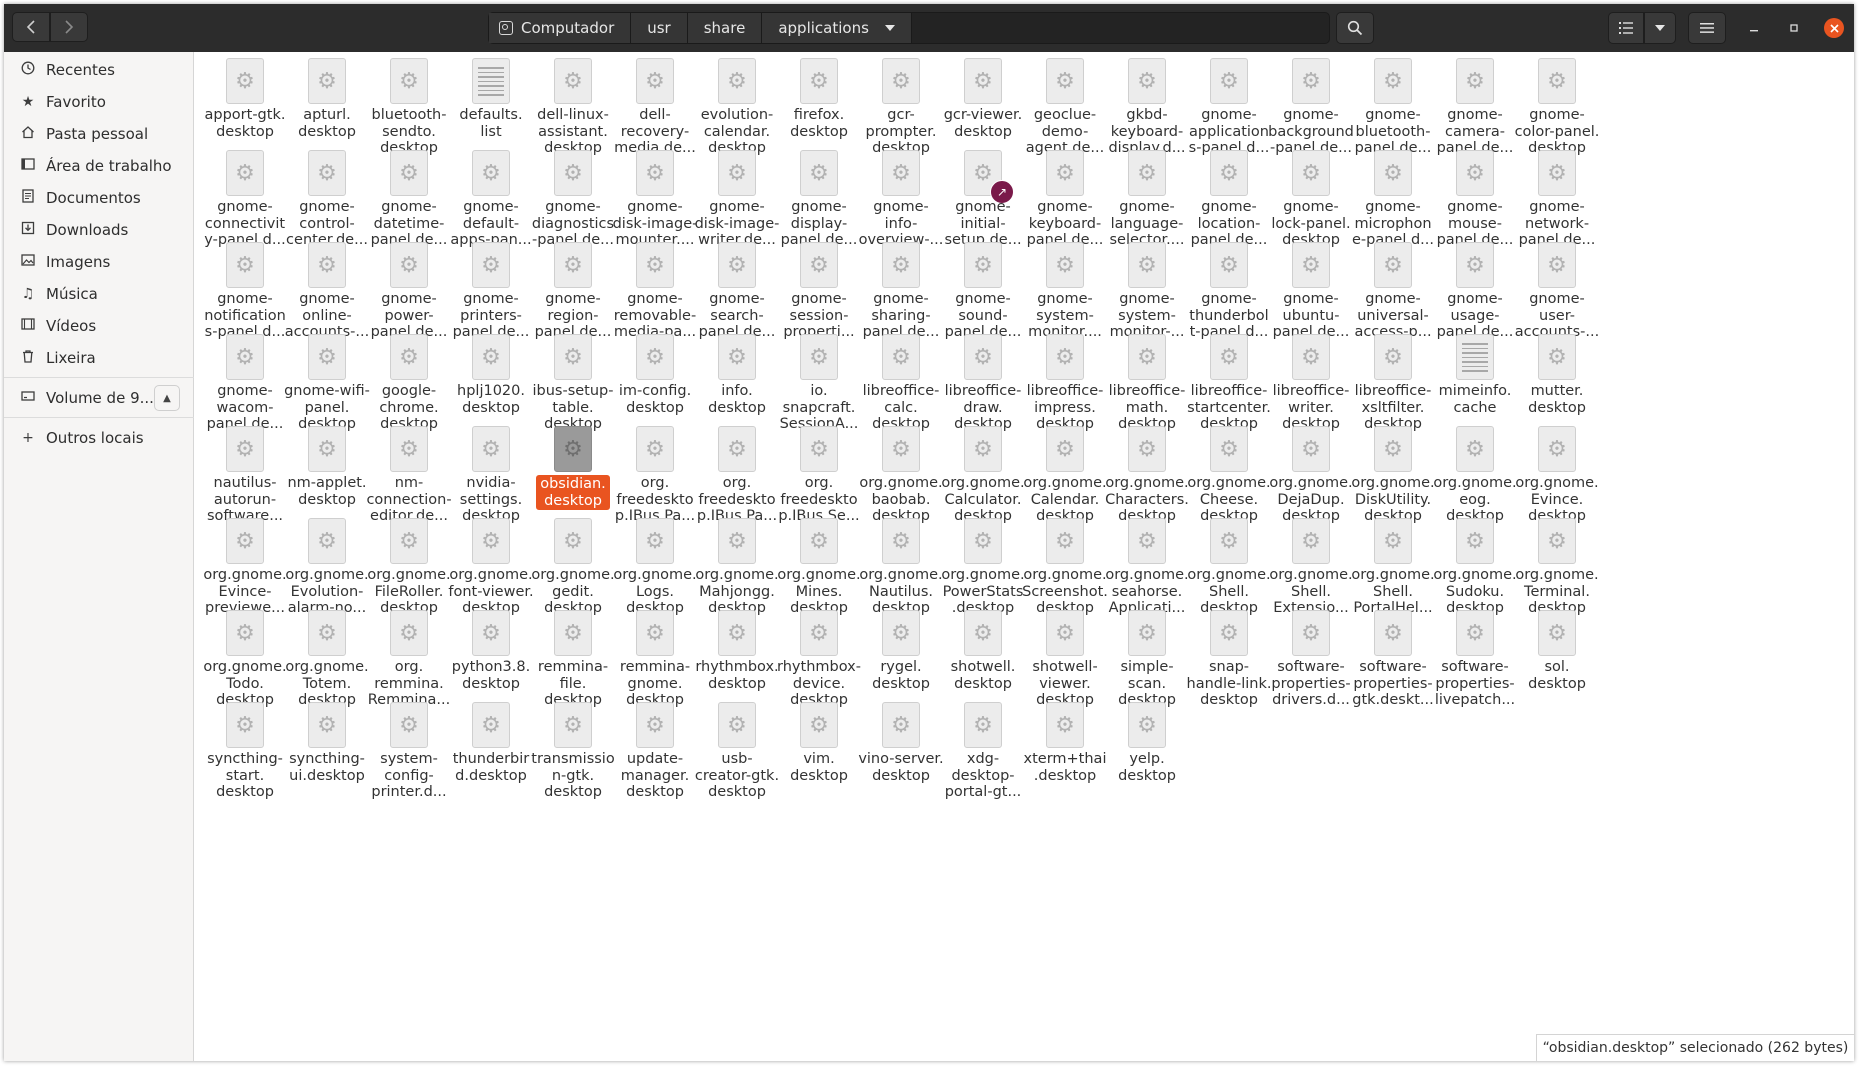 This screenshot has height=1067, width=1862. What do you see at coordinates (327, 491) in the screenshot?
I see `file-name: nm-applet. desktop` at bounding box center [327, 491].